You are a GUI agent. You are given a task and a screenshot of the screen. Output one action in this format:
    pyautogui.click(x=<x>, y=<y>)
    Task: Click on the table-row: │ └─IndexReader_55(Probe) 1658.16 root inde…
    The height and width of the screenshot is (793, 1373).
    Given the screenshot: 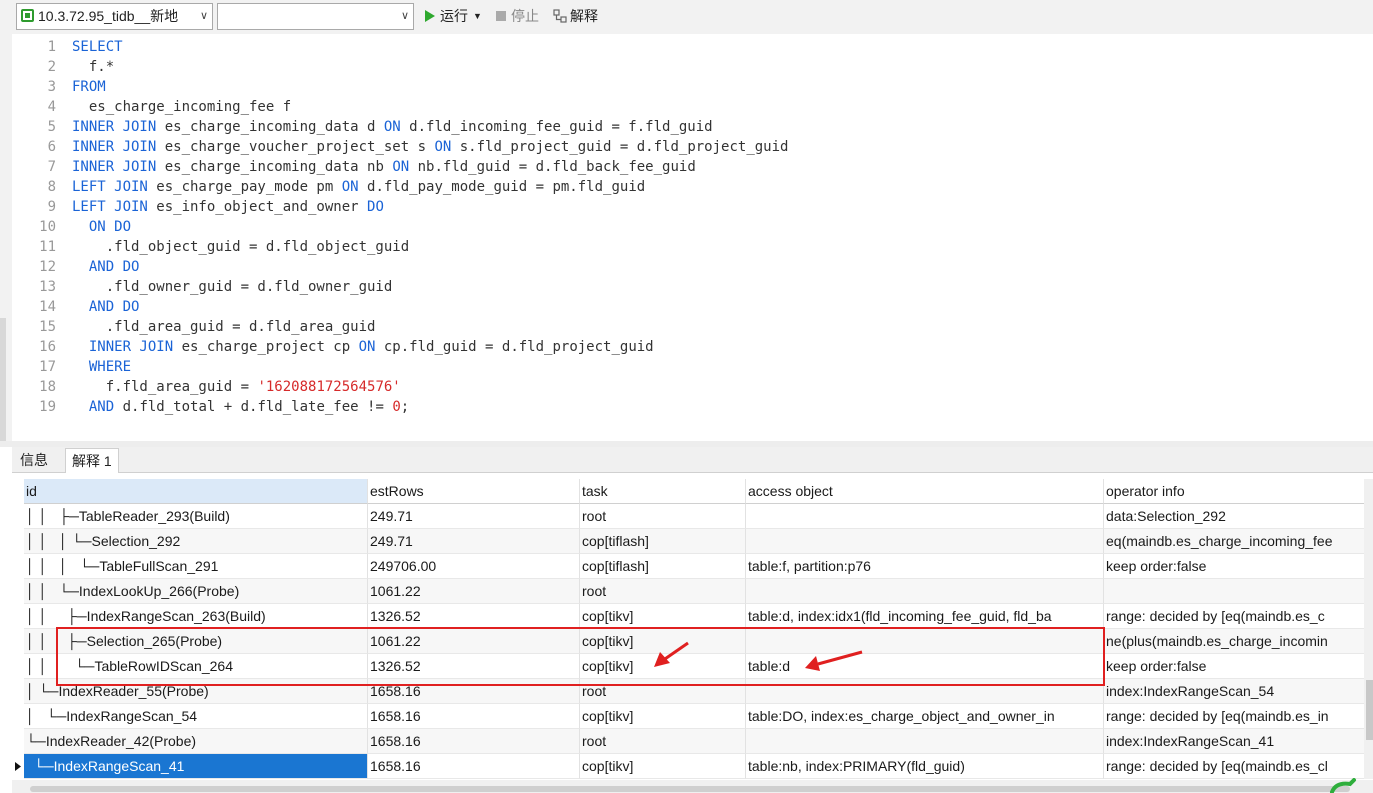 What is the action you would take?
    pyautogui.click(x=692, y=691)
    